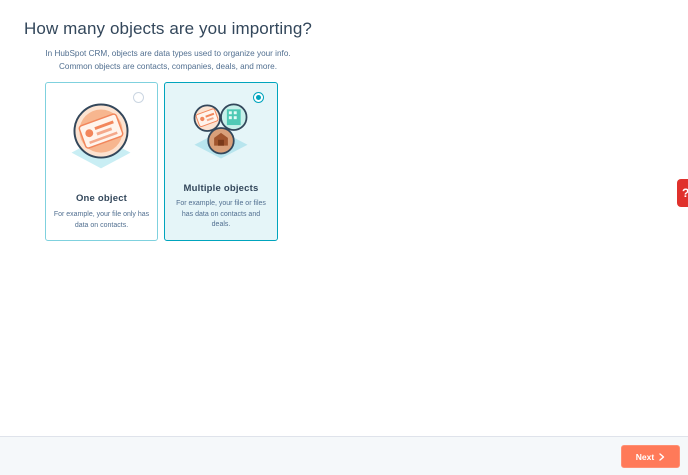 The image size is (688, 475). Describe the element at coordinates (645, 456) in the screenshot. I see `next-button-label: Next` at that location.